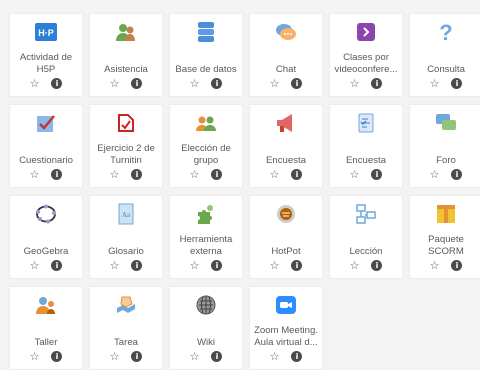  What do you see at coordinates (46, 160) in the screenshot?
I see `tile-label: Cuestionario` at bounding box center [46, 160].